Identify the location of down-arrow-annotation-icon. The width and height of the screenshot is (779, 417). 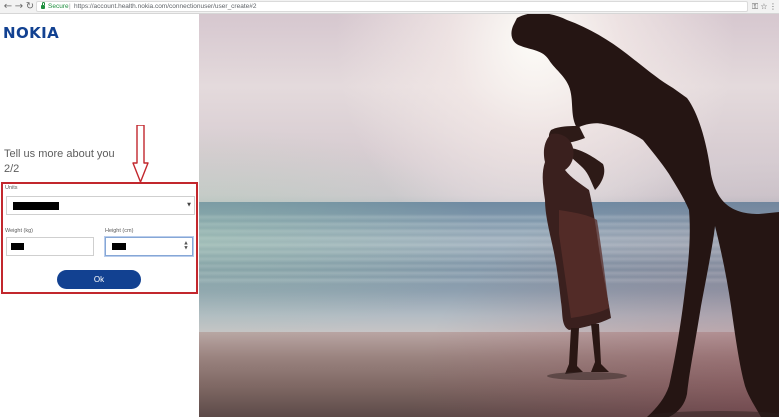
(140, 154).